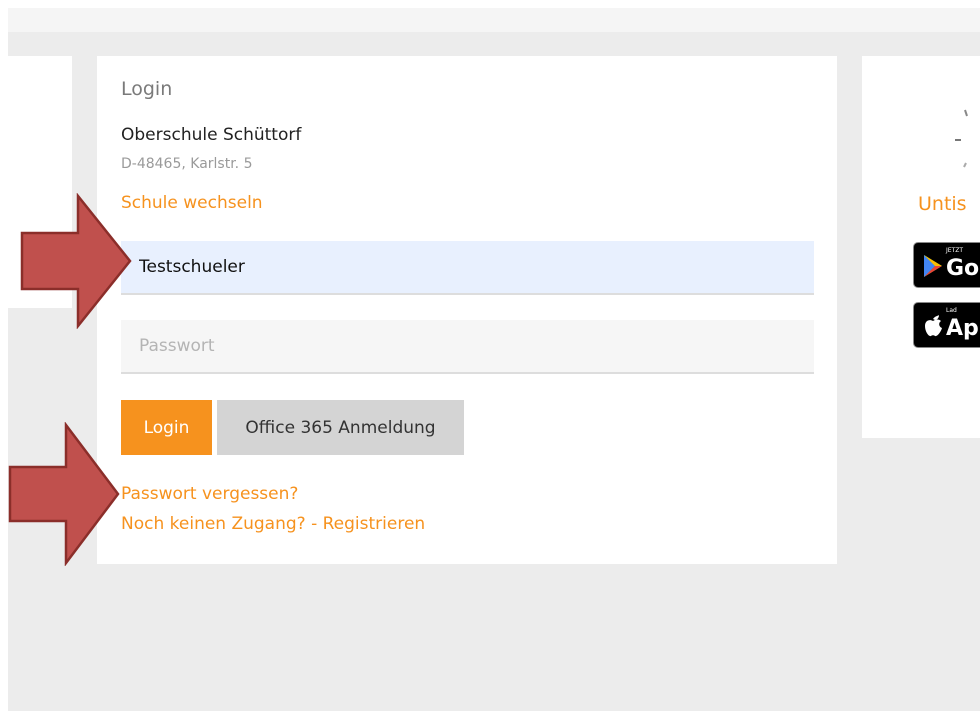 The image size is (980, 711). I want to click on google-play-badge: JETZT Go, so click(946, 265).